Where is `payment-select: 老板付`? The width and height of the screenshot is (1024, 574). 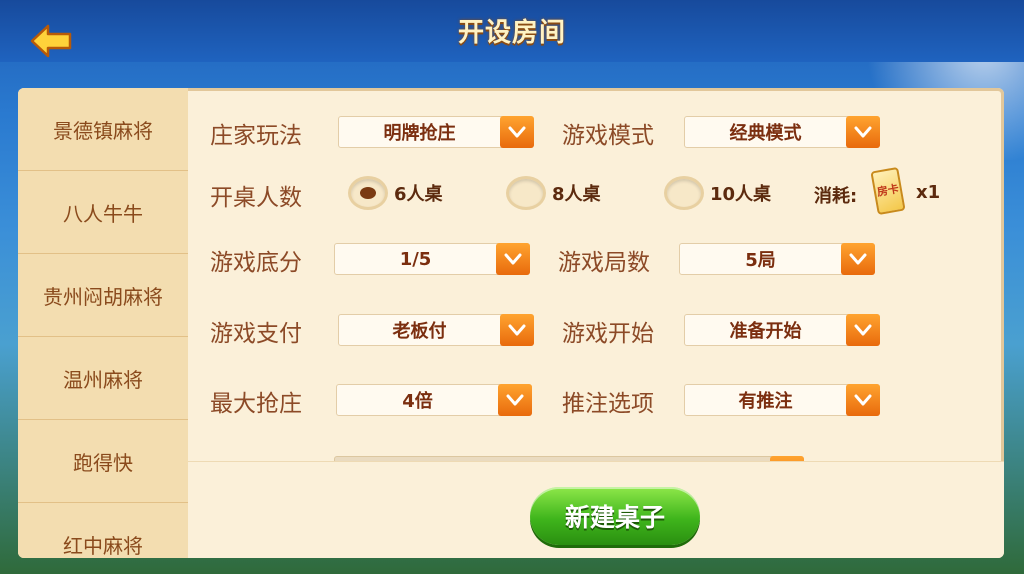
payment-select: 老板付 is located at coordinates (436, 330).